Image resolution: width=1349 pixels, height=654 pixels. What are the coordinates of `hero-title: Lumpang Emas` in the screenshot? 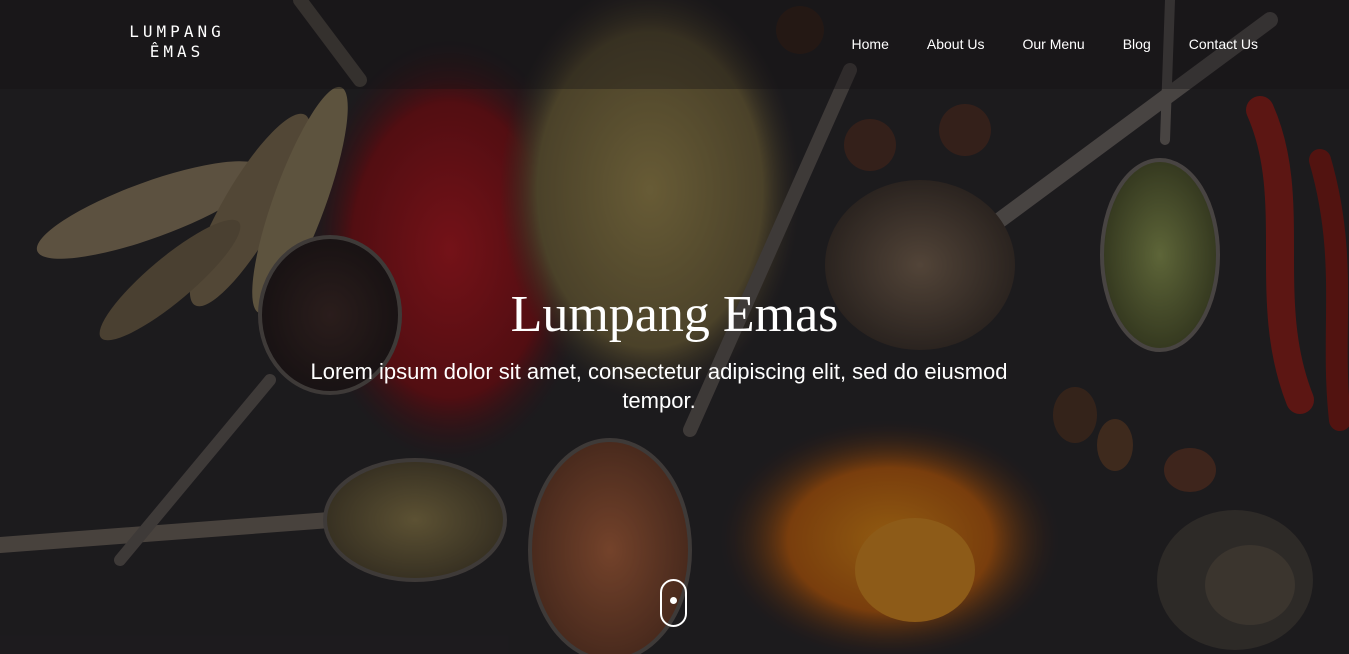 It's located at (674, 314).